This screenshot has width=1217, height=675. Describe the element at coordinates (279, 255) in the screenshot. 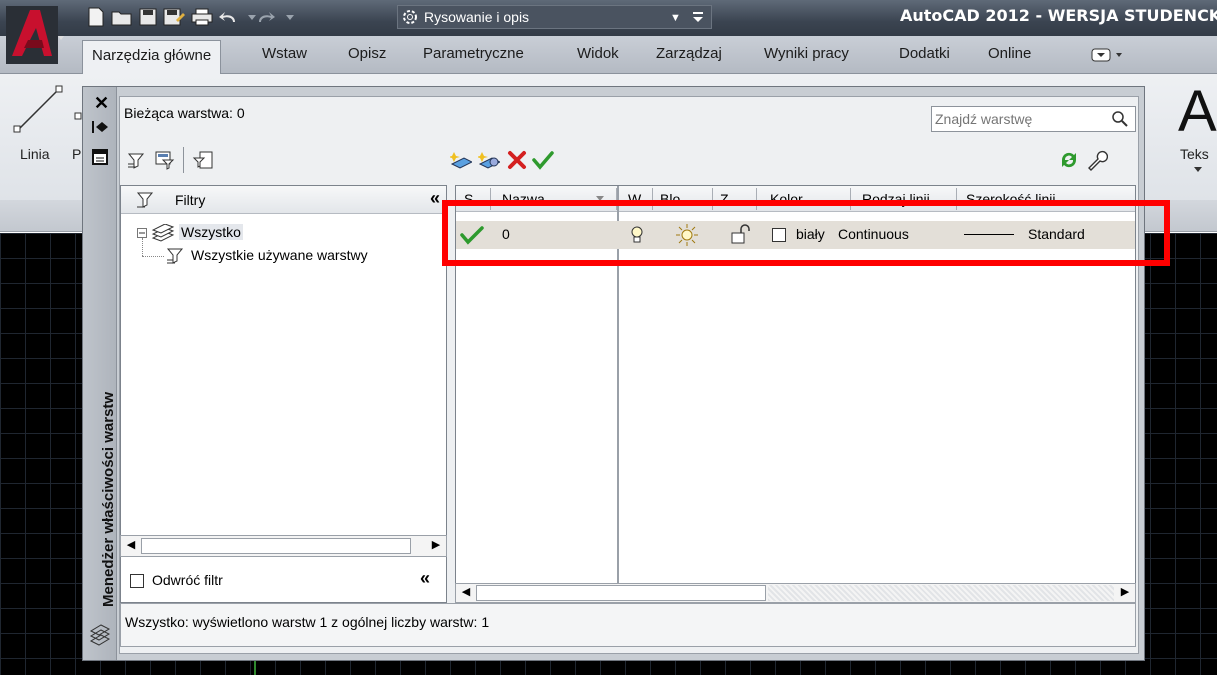

I see `tree-node-used-layers-label: Wszystkie używane warstwy` at that location.